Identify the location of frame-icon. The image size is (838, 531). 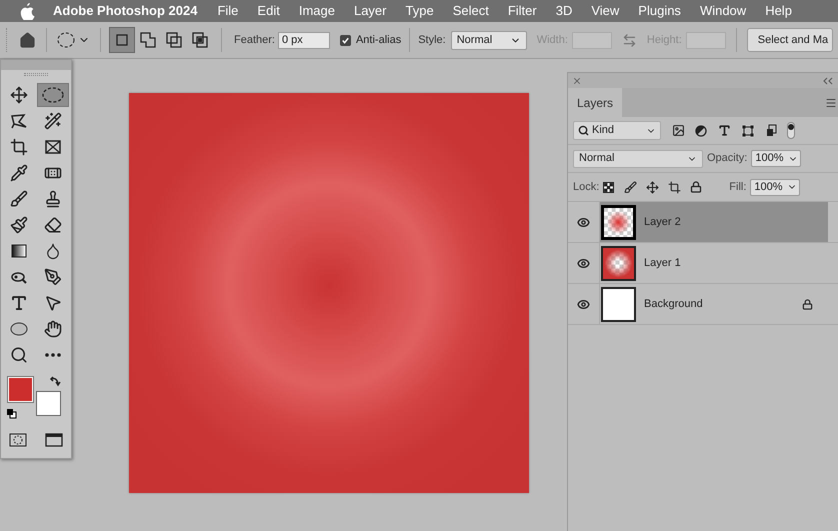
(53, 147).